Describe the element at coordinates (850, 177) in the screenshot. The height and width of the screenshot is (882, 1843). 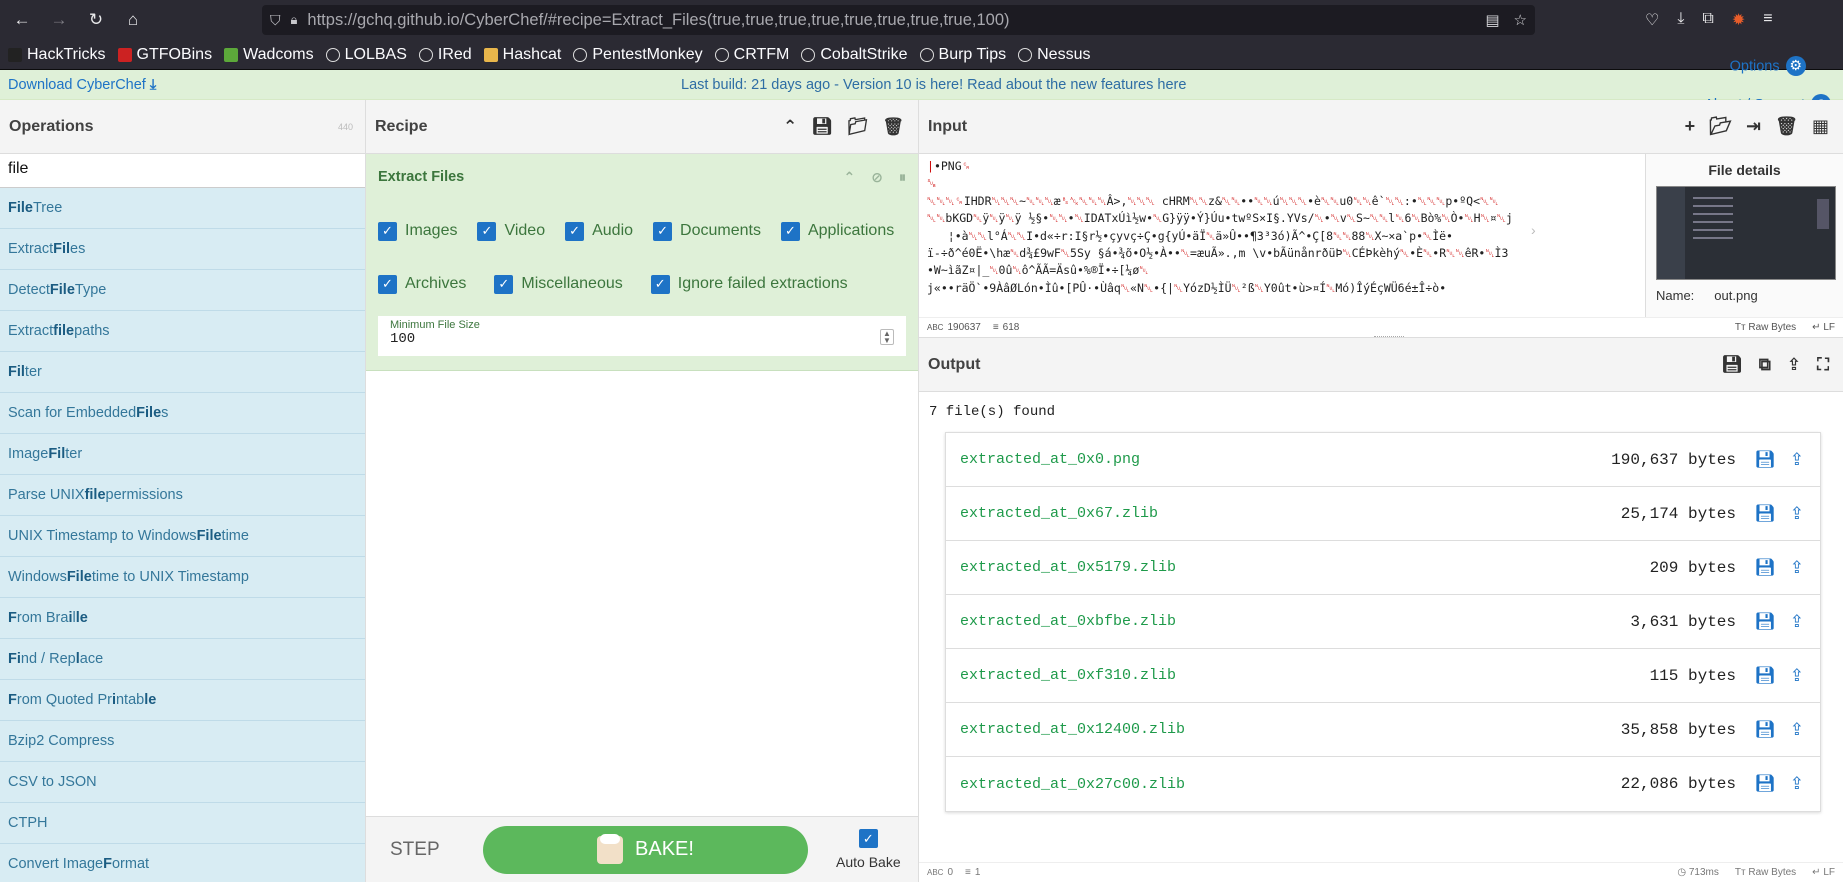
I see `collapse-icon: ⌃` at that location.